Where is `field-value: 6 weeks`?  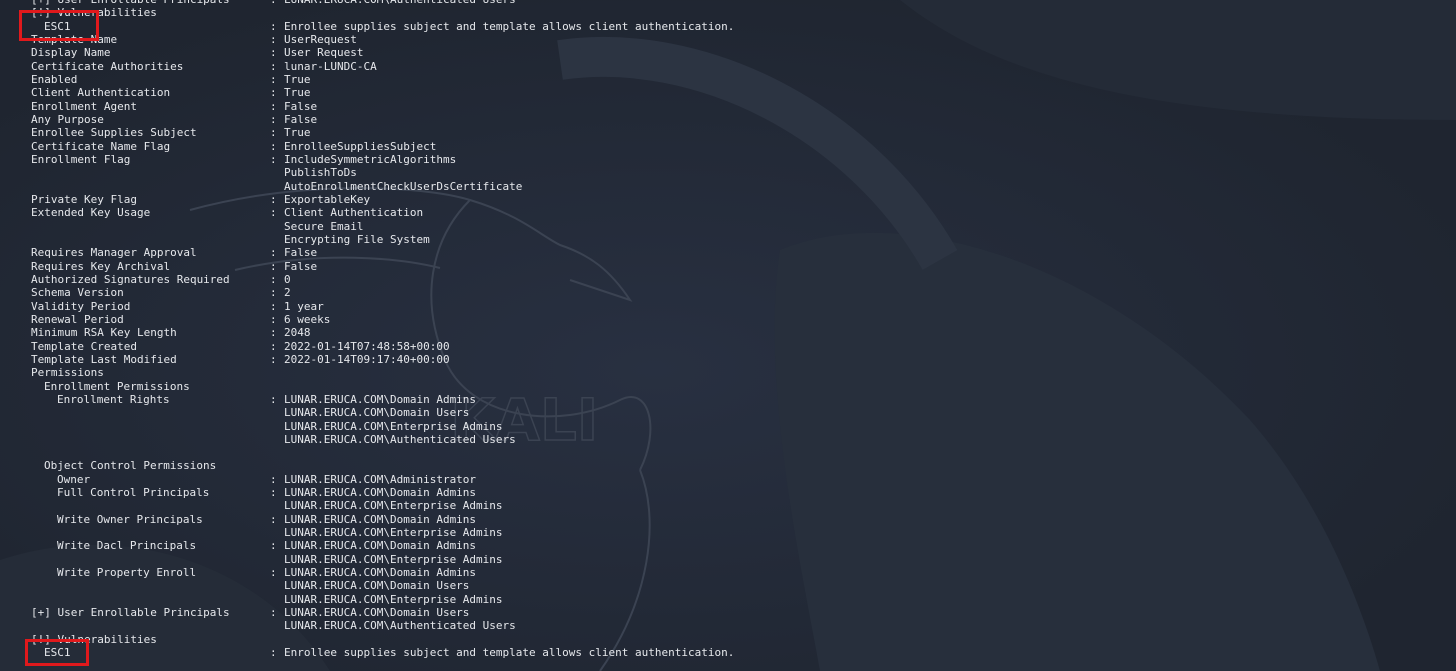
field-value: 6 weeks is located at coordinates (307, 319).